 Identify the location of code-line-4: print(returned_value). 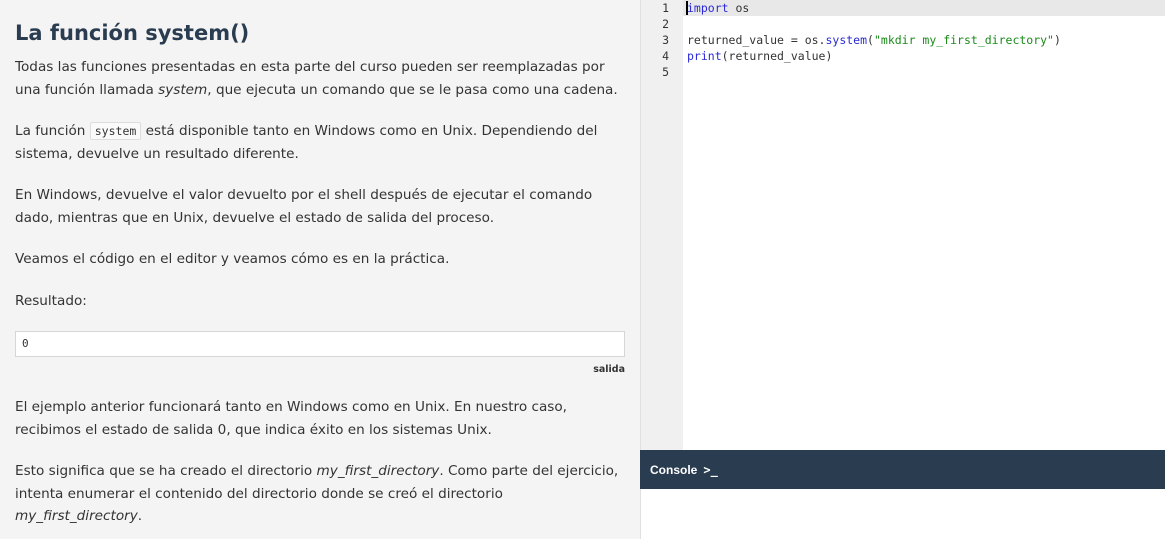
(922, 56).